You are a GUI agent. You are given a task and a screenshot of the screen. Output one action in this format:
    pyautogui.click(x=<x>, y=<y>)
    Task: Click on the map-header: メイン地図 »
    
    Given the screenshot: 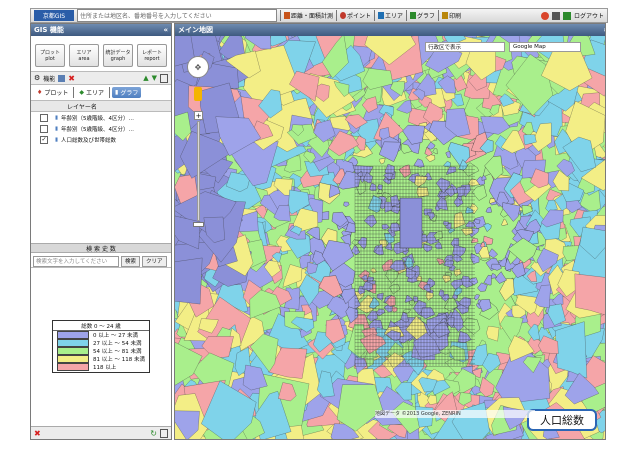 What is the action you would take?
    pyautogui.click(x=390, y=30)
    